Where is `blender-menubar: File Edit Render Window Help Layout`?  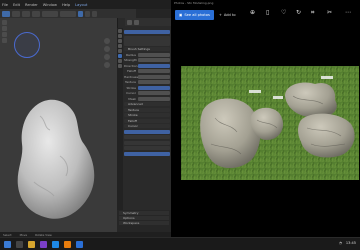 blender-menubar: File Edit Render Window Help Layout is located at coordinates (85, 4).